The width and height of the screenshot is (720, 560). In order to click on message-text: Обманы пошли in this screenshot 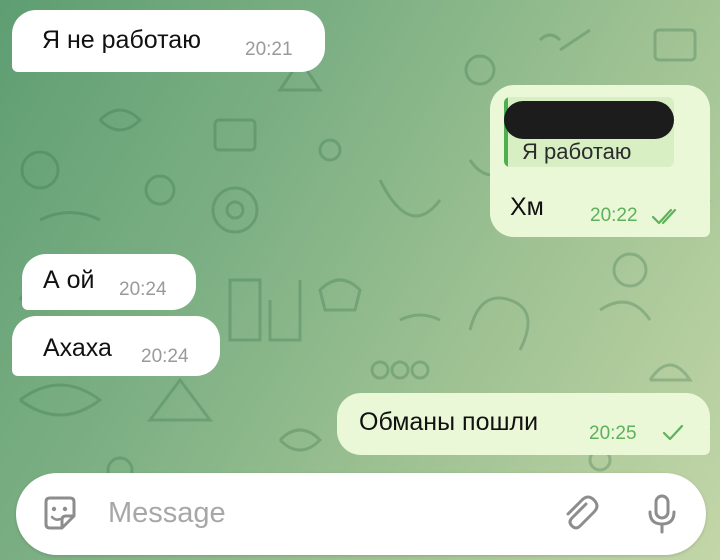, I will do `click(449, 422)`.